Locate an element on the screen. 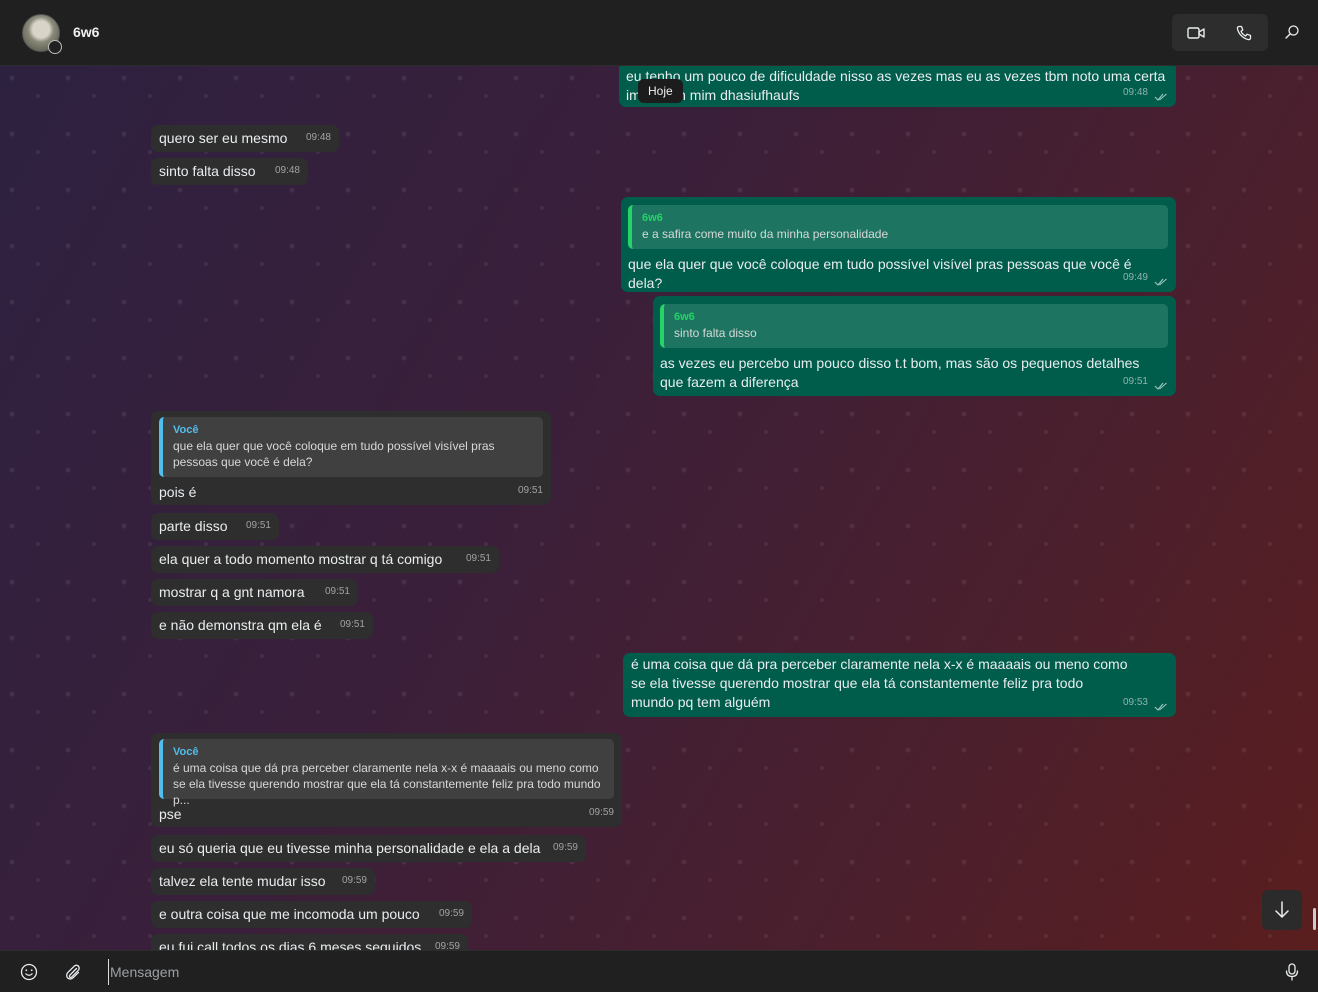 The width and height of the screenshot is (1318, 992). microphone-icon is located at coordinates (1292, 972).